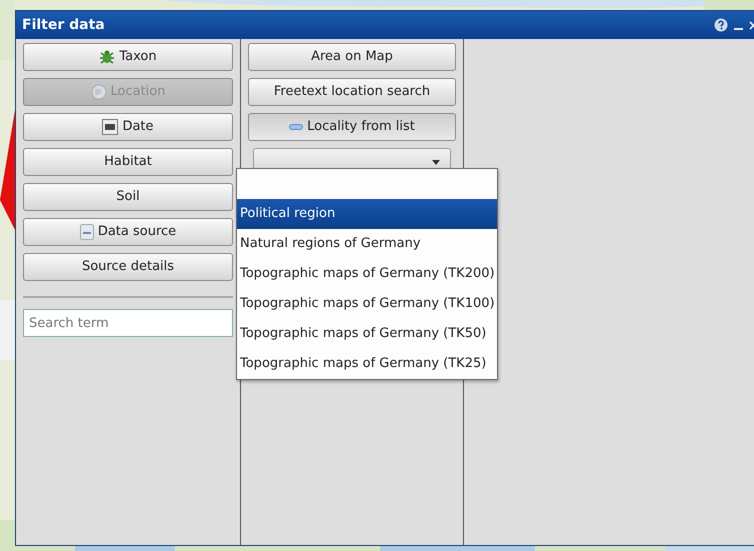 This screenshot has width=754, height=551. What do you see at coordinates (296, 127) in the screenshot?
I see `minus-icon` at bounding box center [296, 127].